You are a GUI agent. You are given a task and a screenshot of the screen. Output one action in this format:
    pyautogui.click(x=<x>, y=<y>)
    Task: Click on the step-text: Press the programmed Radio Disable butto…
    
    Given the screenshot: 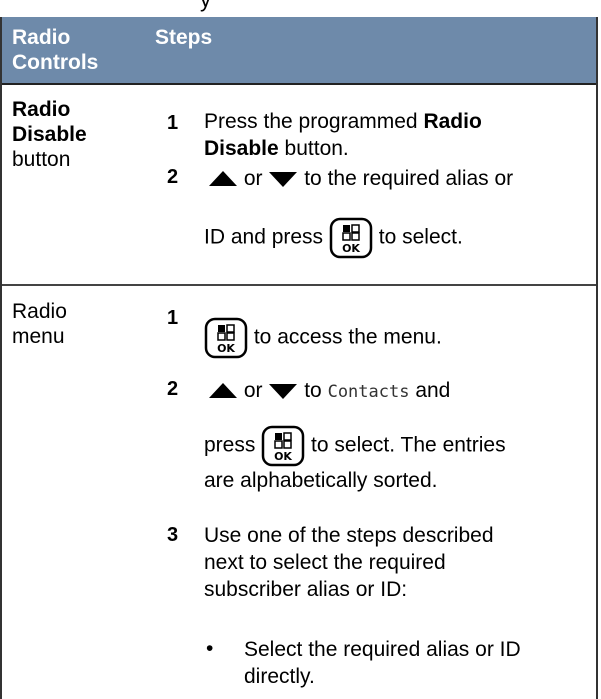 What is the action you would take?
    pyautogui.click(x=343, y=135)
    